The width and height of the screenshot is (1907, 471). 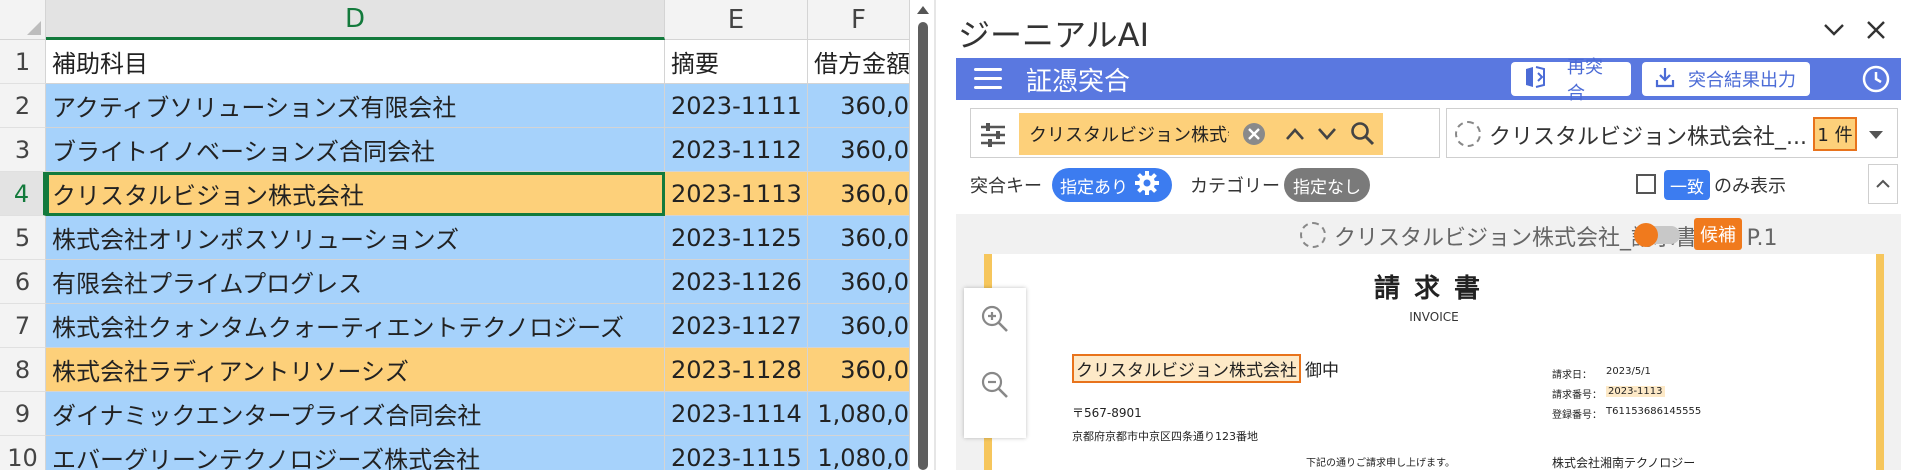 I want to click on caret-down-icon, so click(x=1876, y=135).